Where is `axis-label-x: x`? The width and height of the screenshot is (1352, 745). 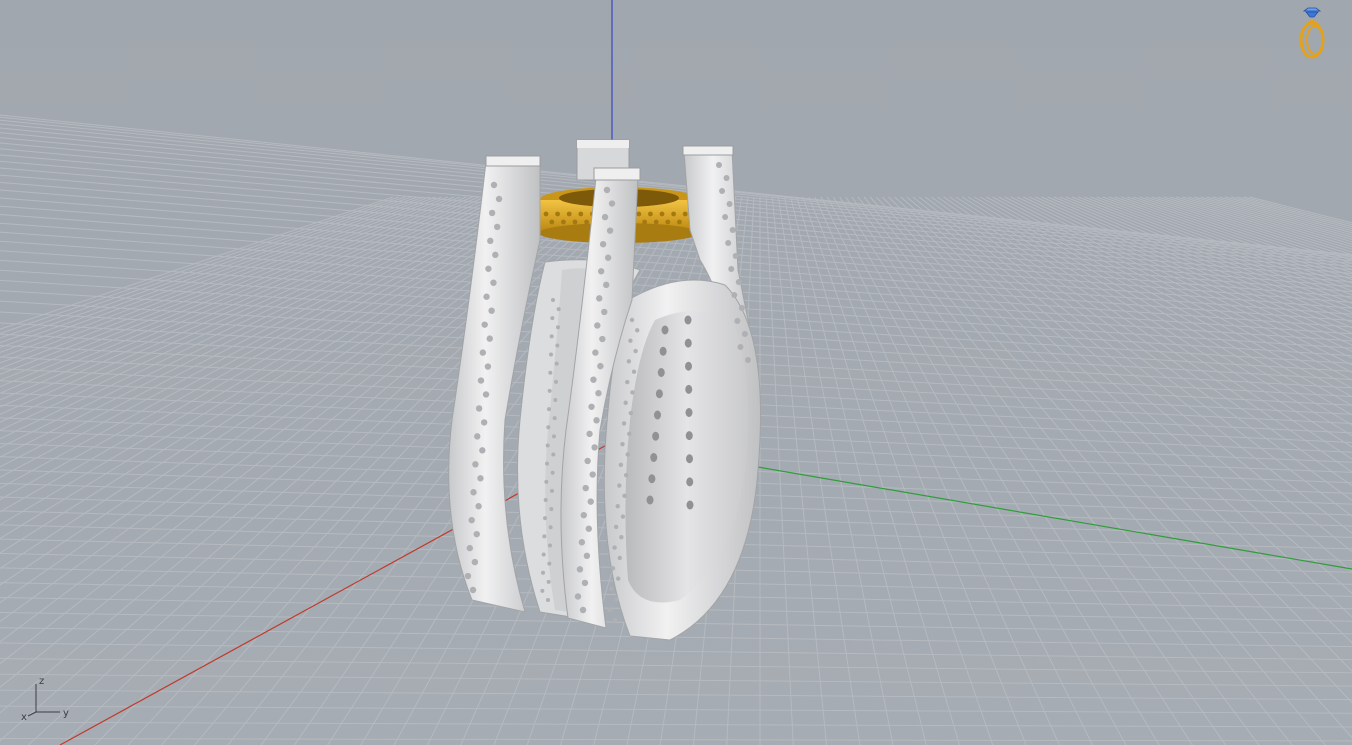
axis-label-x: x is located at coordinates (24, 717).